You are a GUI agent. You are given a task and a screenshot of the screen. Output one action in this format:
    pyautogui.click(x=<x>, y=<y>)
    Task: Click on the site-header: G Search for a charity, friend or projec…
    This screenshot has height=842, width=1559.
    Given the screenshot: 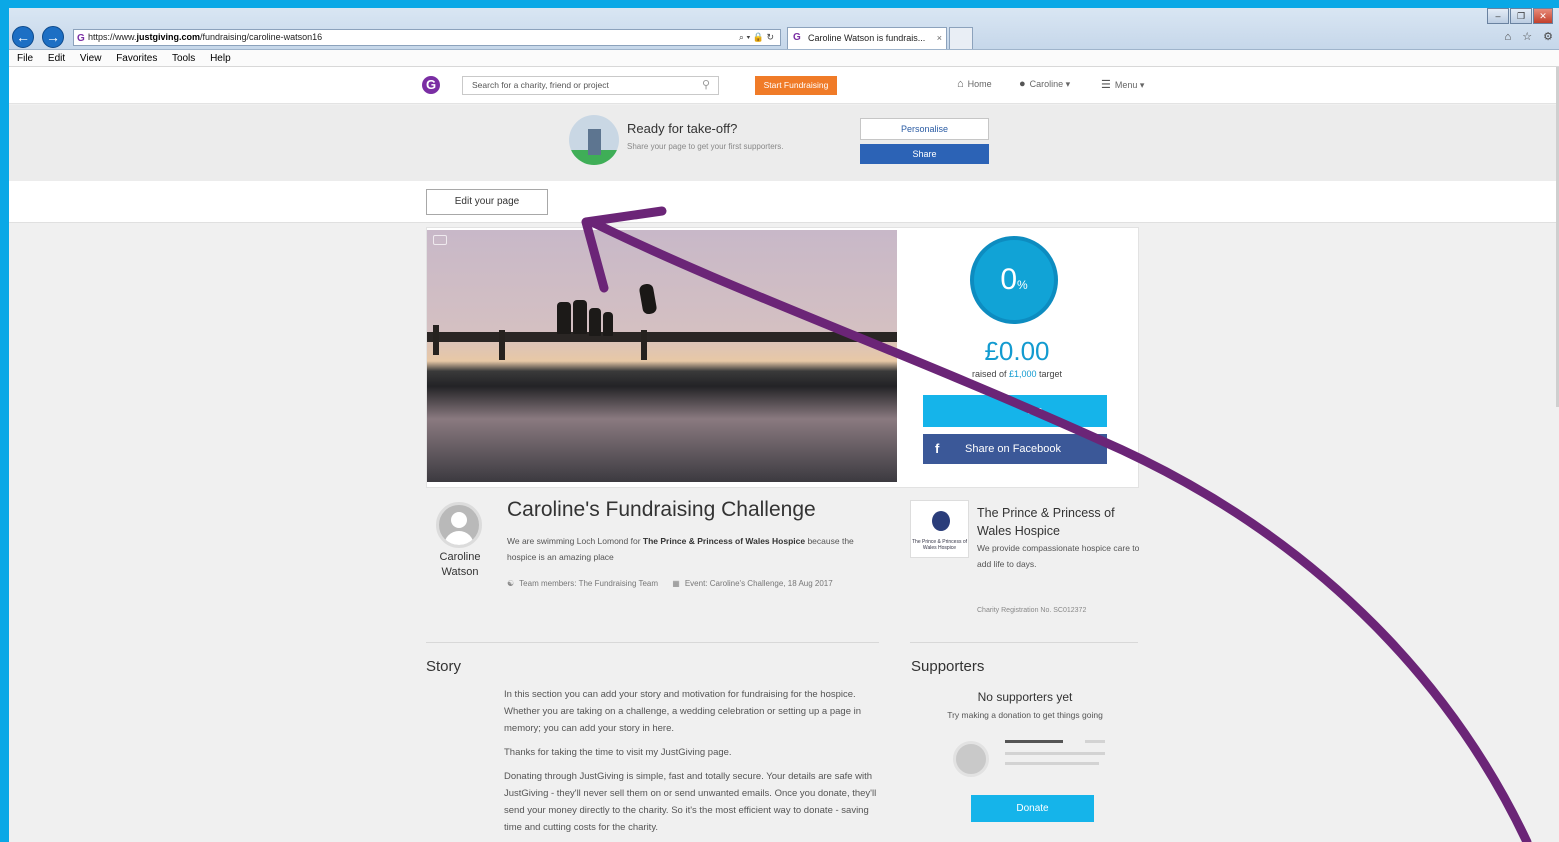 What is the action you would take?
    pyautogui.click(x=784, y=85)
    